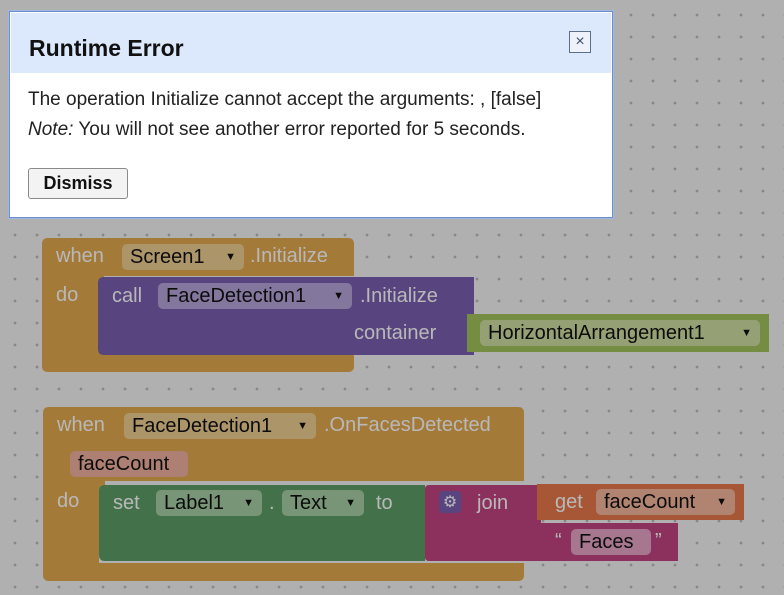  I want to click on close-icon: ×, so click(580, 41).